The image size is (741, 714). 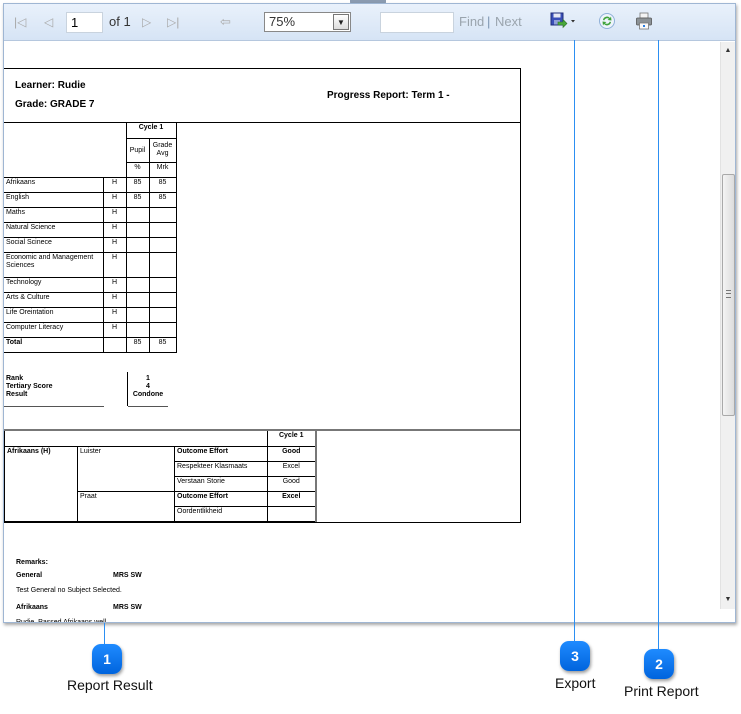 I want to click on toolbar: |◁ ◁ of 1 ▷ ▷| ⇦ 75% ▼ Find | Next, so click(x=369, y=22).